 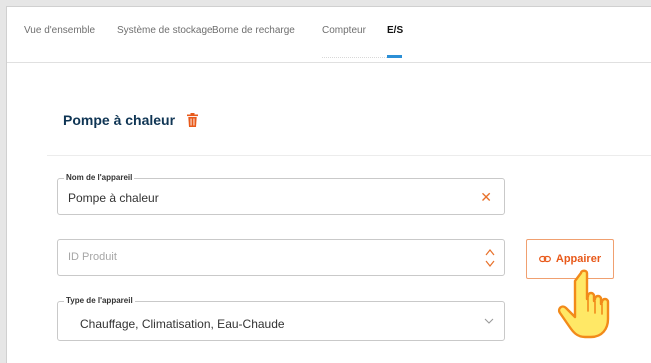 What do you see at coordinates (395, 30) in the screenshot?
I see `tab-io: E/S` at bounding box center [395, 30].